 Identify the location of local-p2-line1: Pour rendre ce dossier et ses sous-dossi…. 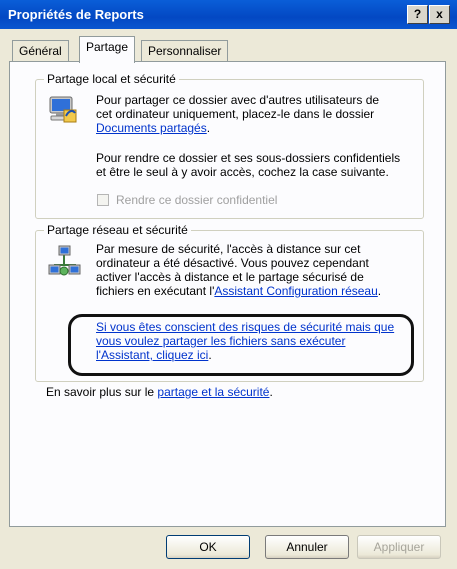
(248, 158).